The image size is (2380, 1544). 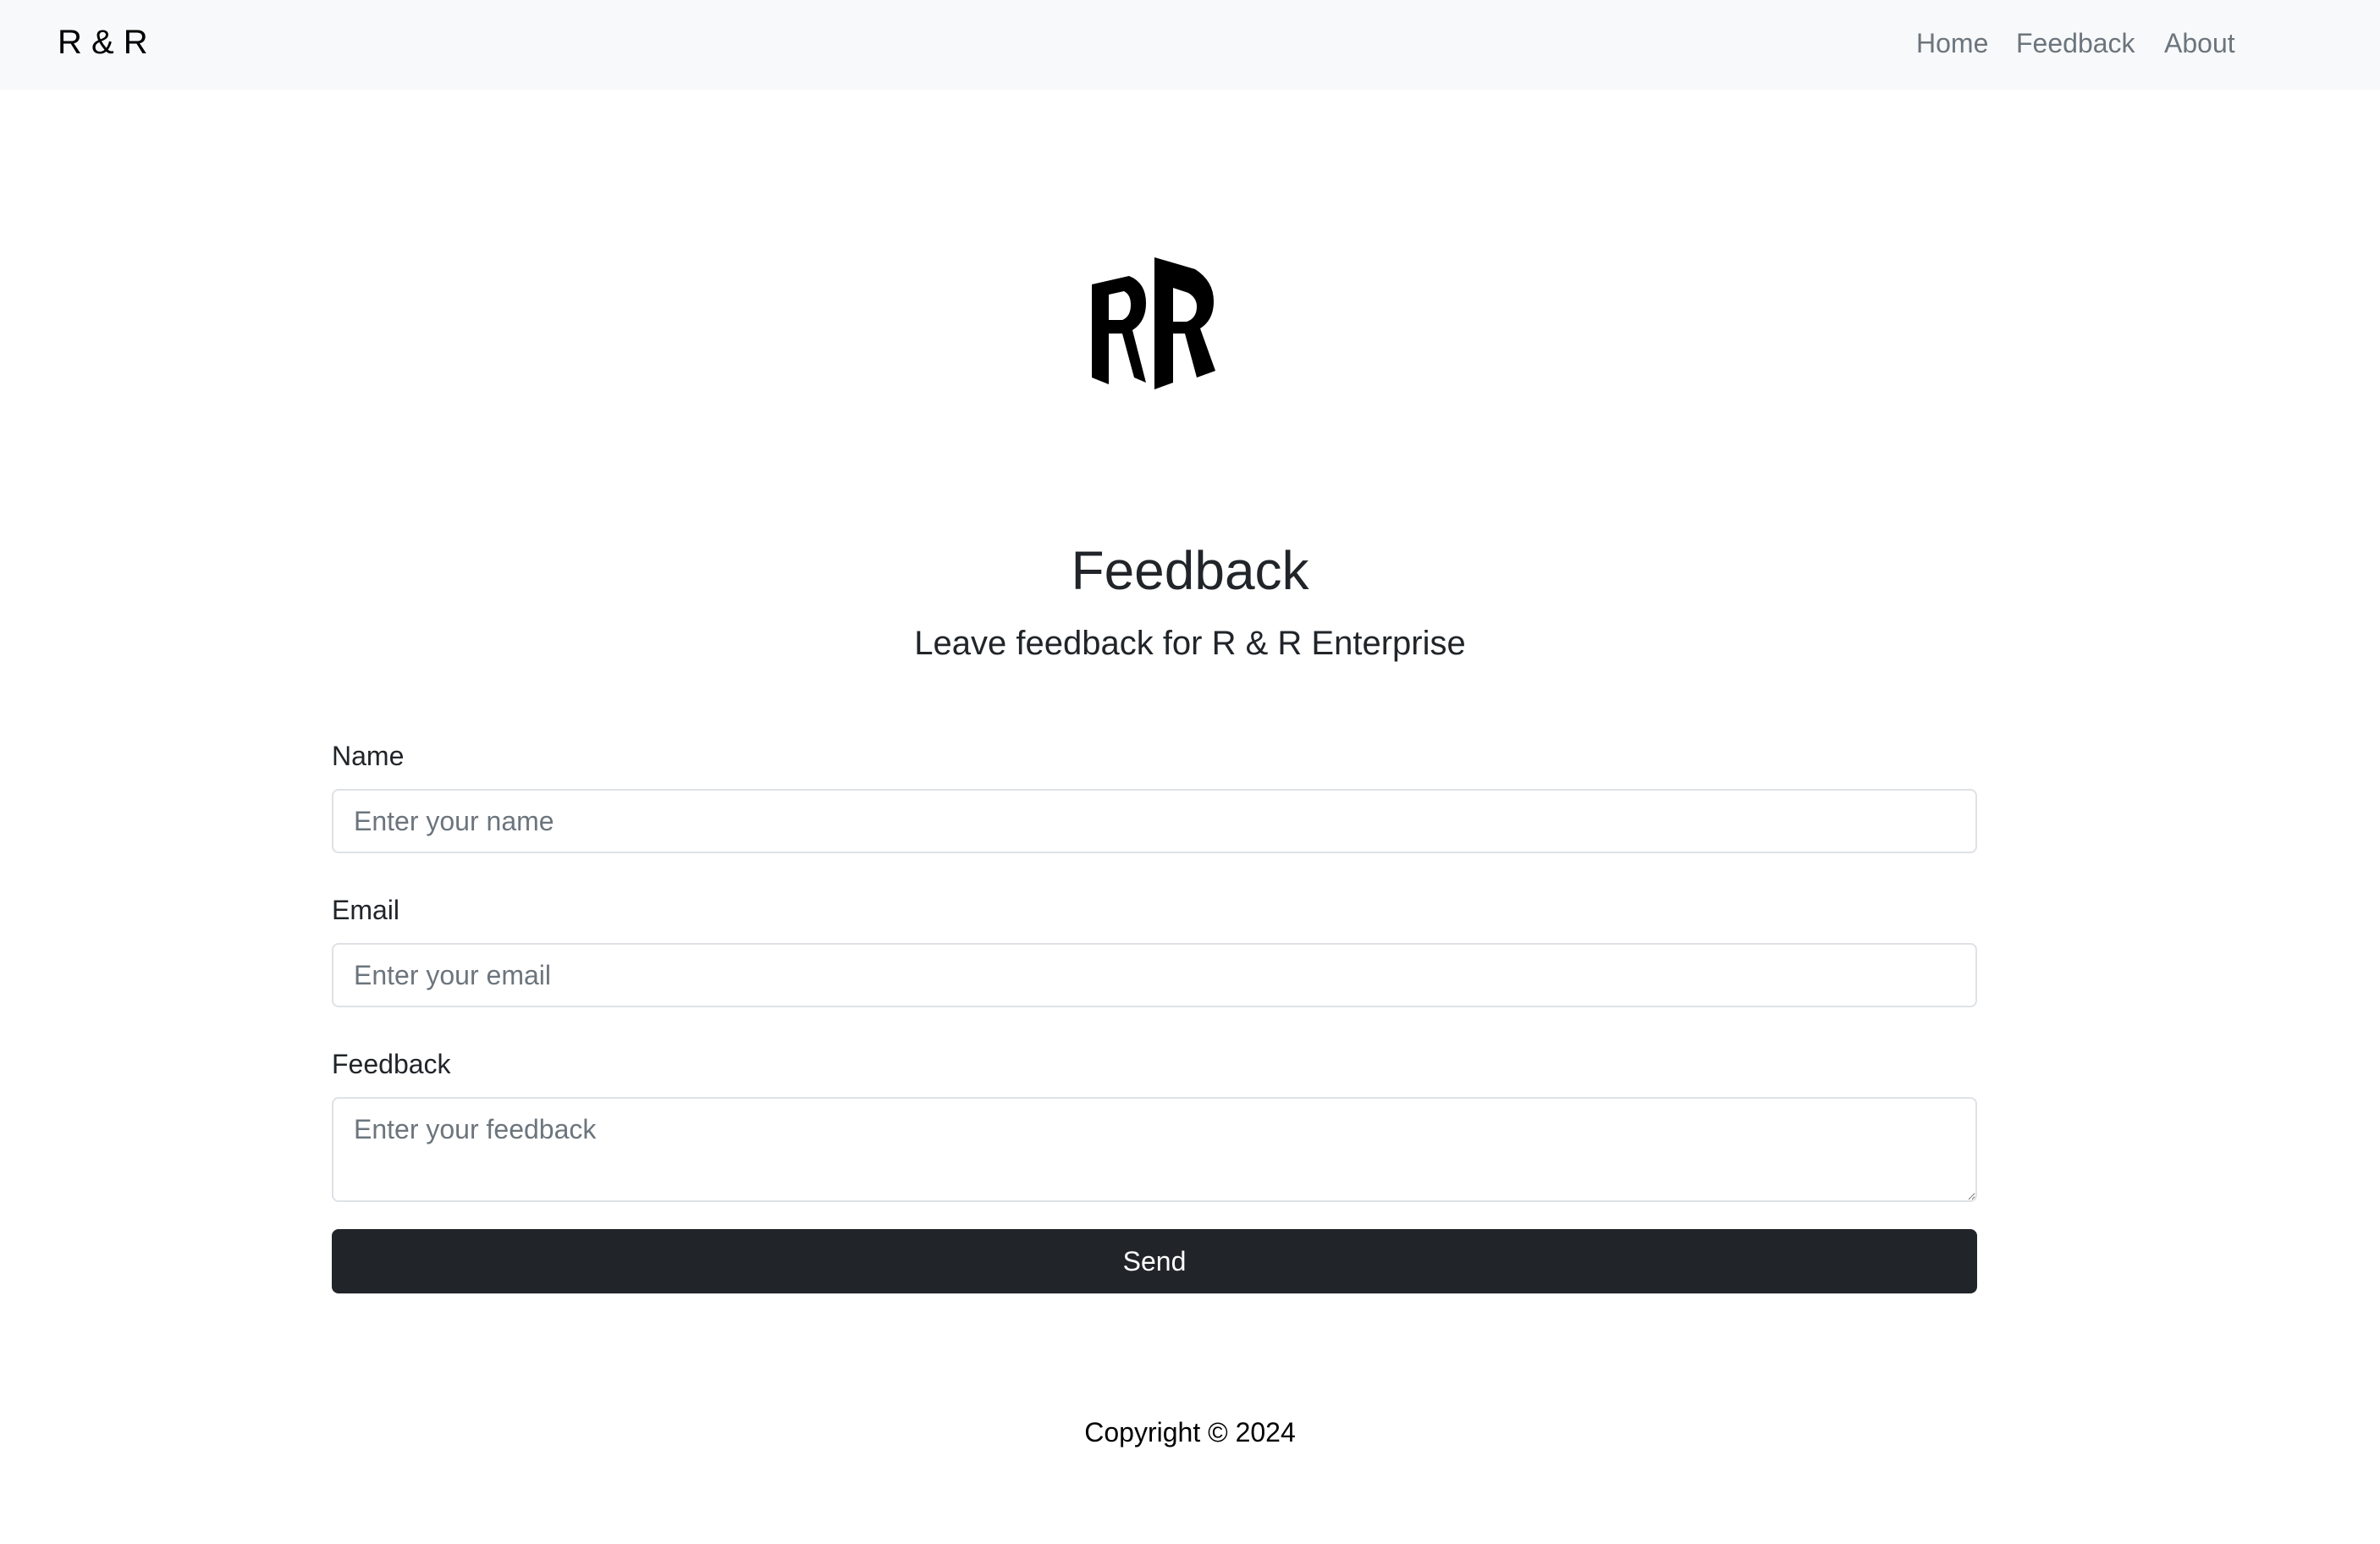 I want to click on nav-link-feedback: Feedback, so click(x=2076, y=43).